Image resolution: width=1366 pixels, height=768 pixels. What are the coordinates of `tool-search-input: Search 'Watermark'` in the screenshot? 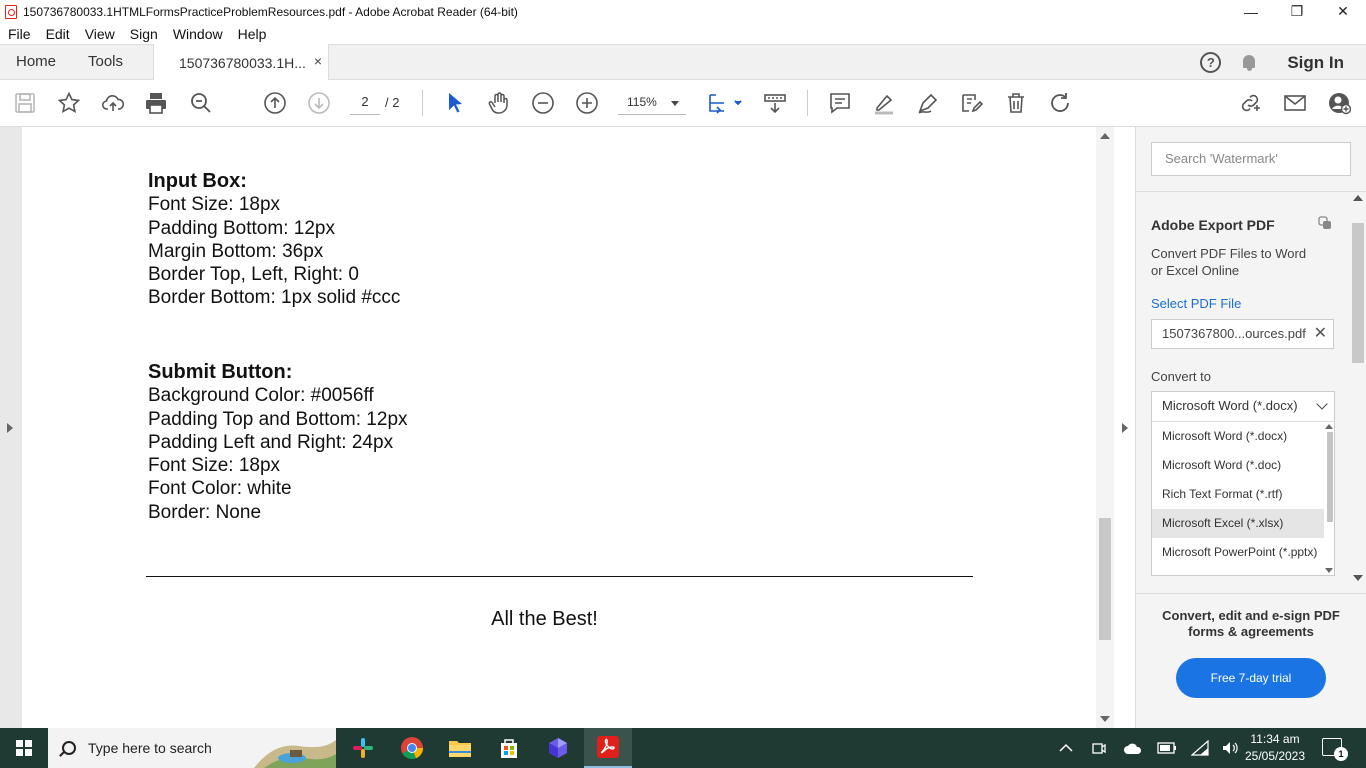 It's located at (1251, 159).